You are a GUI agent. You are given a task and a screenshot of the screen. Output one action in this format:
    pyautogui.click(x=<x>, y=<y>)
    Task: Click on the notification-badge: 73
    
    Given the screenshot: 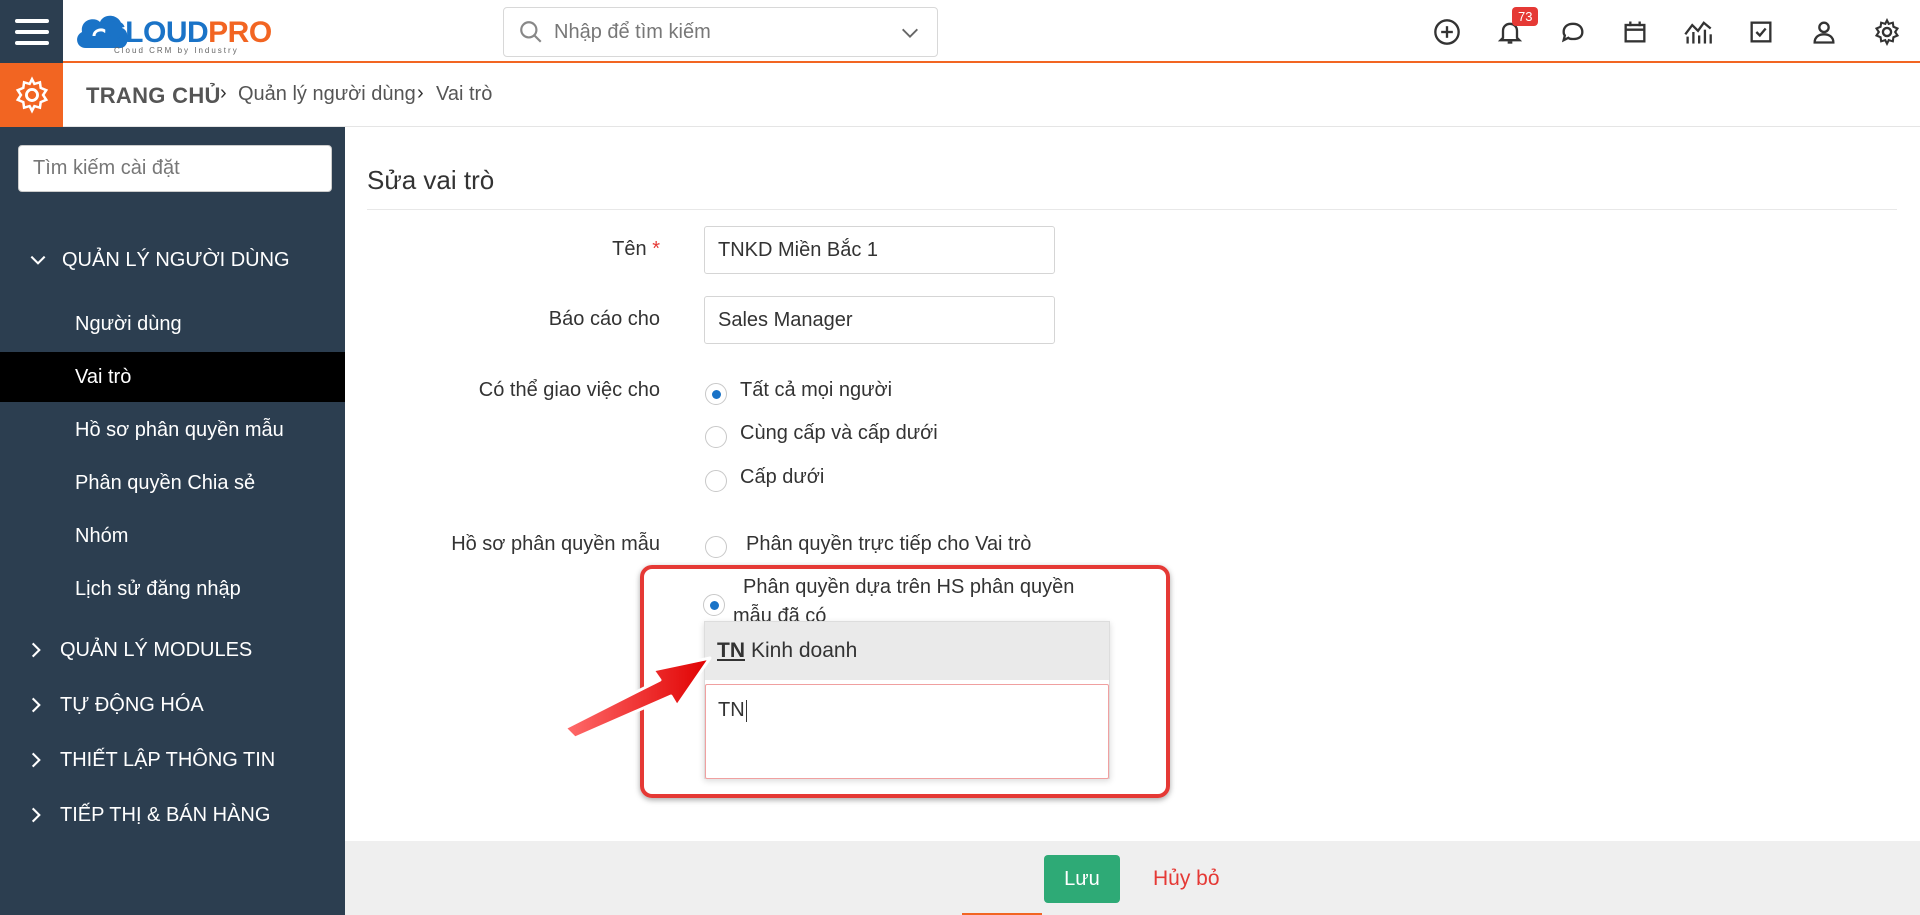 What is the action you would take?
    pyautogui.click(x=1525, y=16)
    